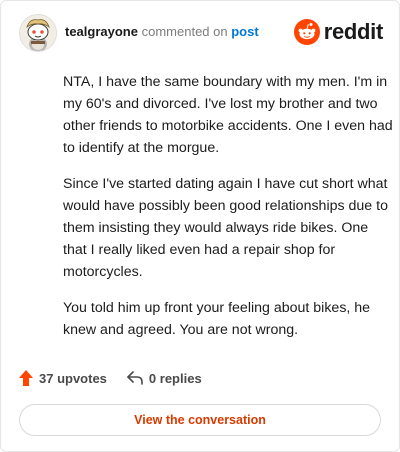  I want to click on comment-meta: tealgrayone commented on post, so click(162, 32).